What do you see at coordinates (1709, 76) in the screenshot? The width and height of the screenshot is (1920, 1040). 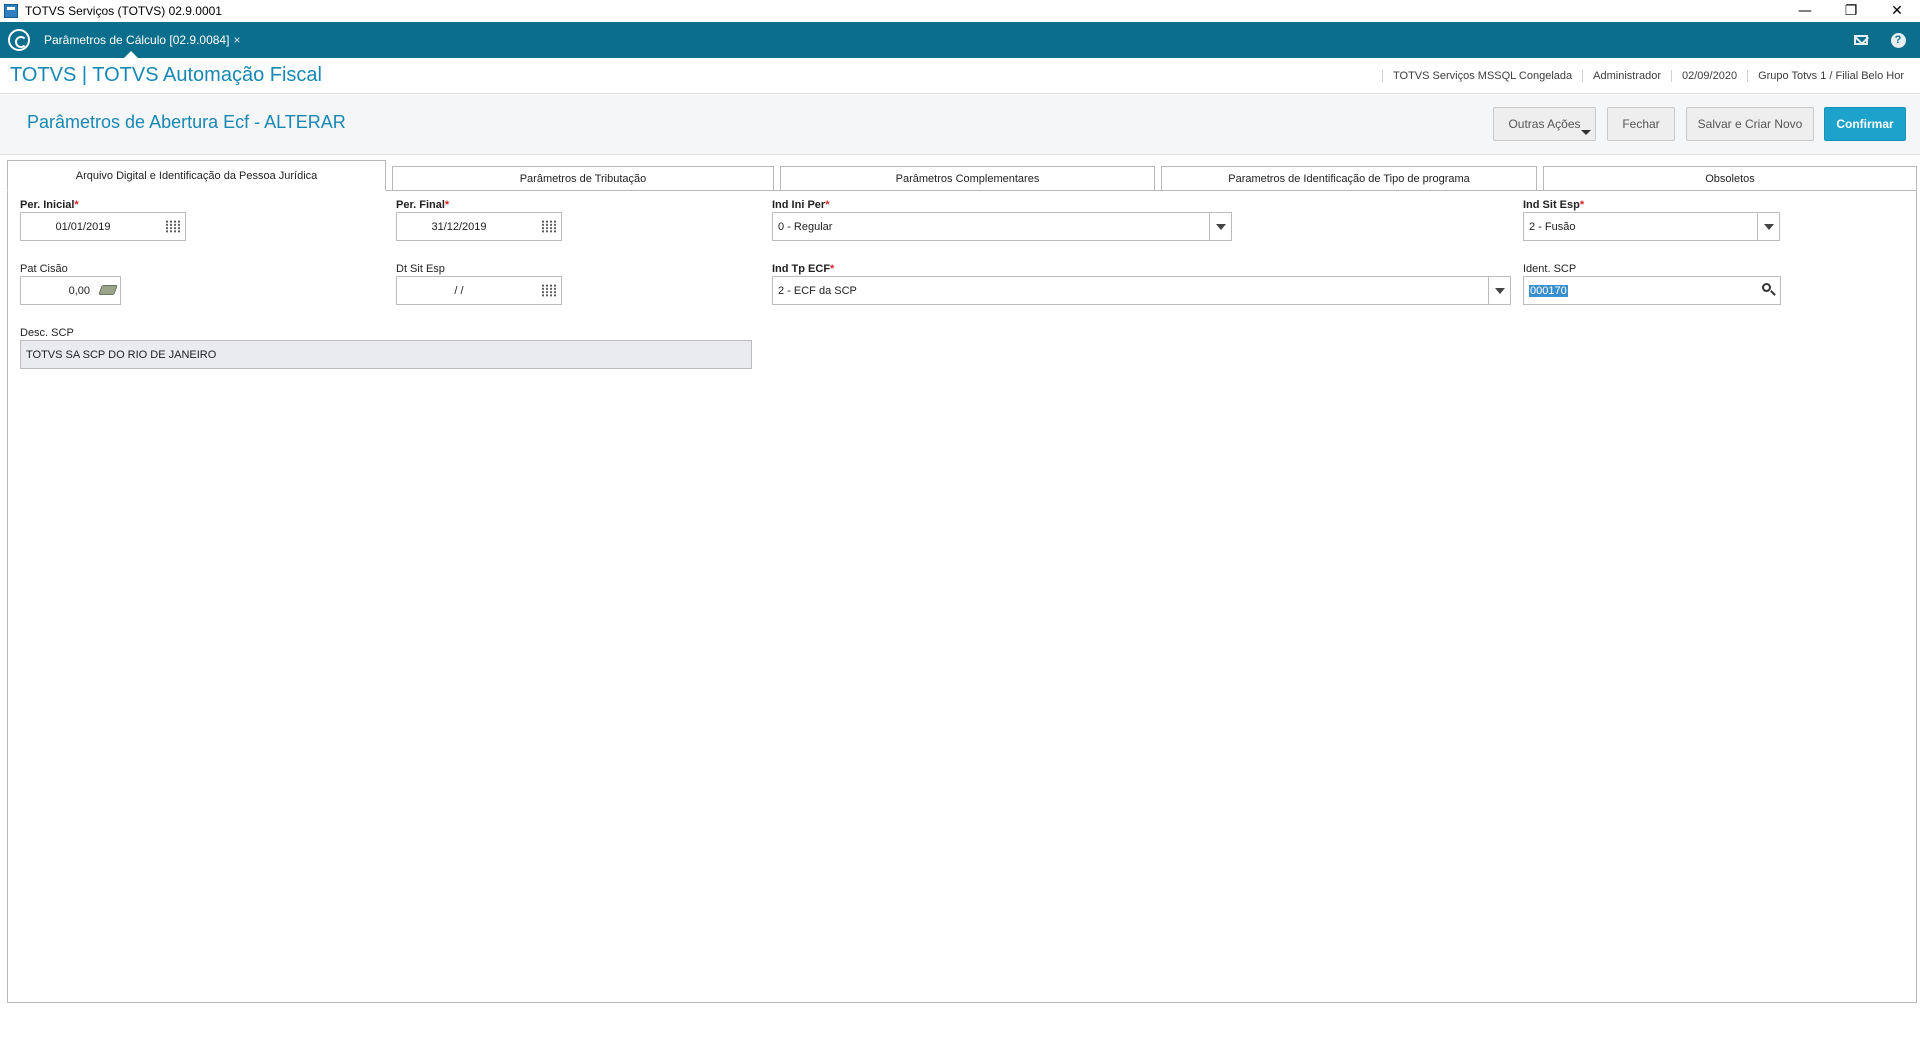 I see `date-label: 02/09/2020` at bounding box center [1709, 76].